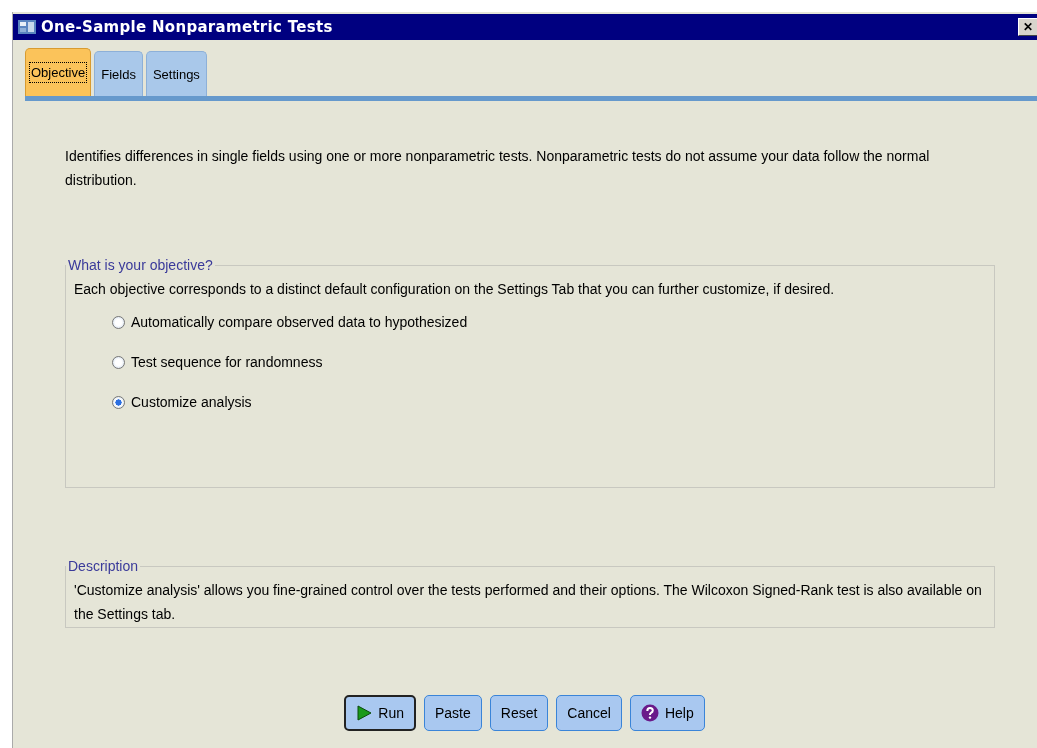 The image size is (1037, 748). What do you see at coordinates (176, 73) in the screenshot?
I see `tab: Settings` at bounding box center [176, 73].